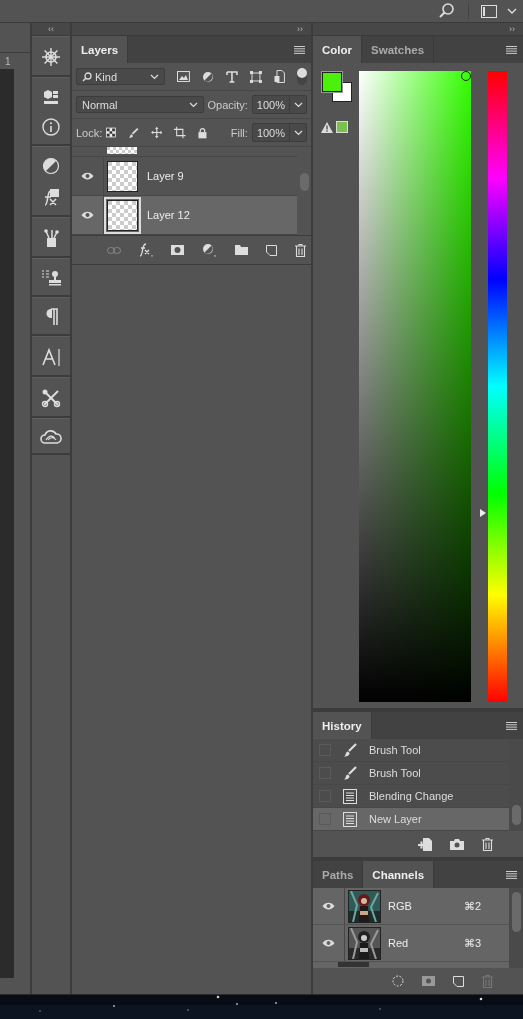 Image resolution: width=523 pixels, height=1019 pixels. What do you see at coordinates (399, 874) in the screenshot?
I see `panel-tab: Channels` at bounding box center [399, 874].